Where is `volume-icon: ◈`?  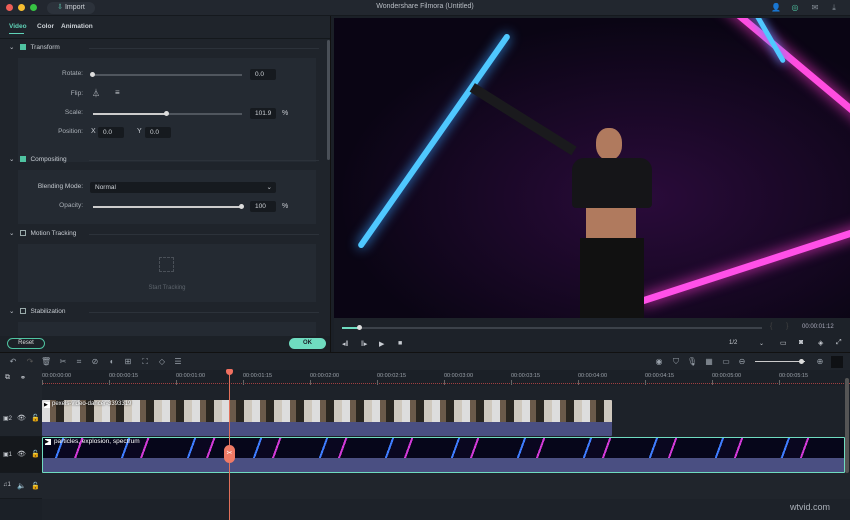
volume-icon: ◈ is located at coordinates (820, 343).